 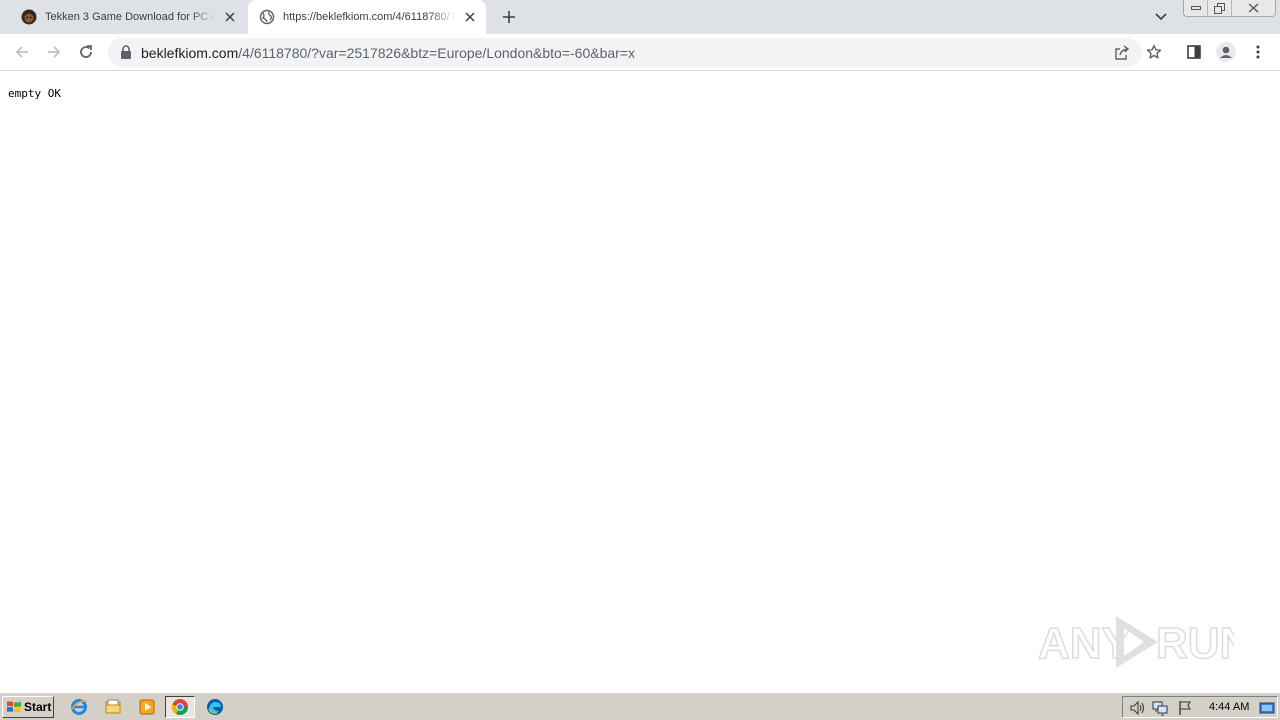 I want to click on taskbar-media-player, so click(x=147, y=707).